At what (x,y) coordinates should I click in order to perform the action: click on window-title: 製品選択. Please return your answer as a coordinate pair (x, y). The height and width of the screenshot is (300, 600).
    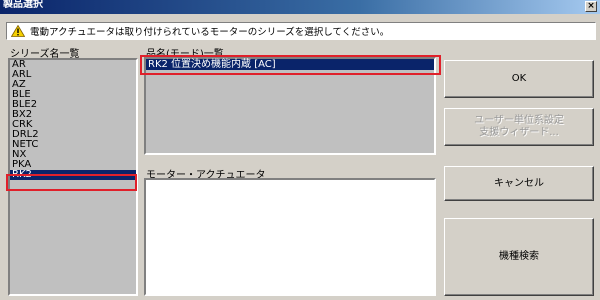
    Looking at the image, I should click on (23, 5).